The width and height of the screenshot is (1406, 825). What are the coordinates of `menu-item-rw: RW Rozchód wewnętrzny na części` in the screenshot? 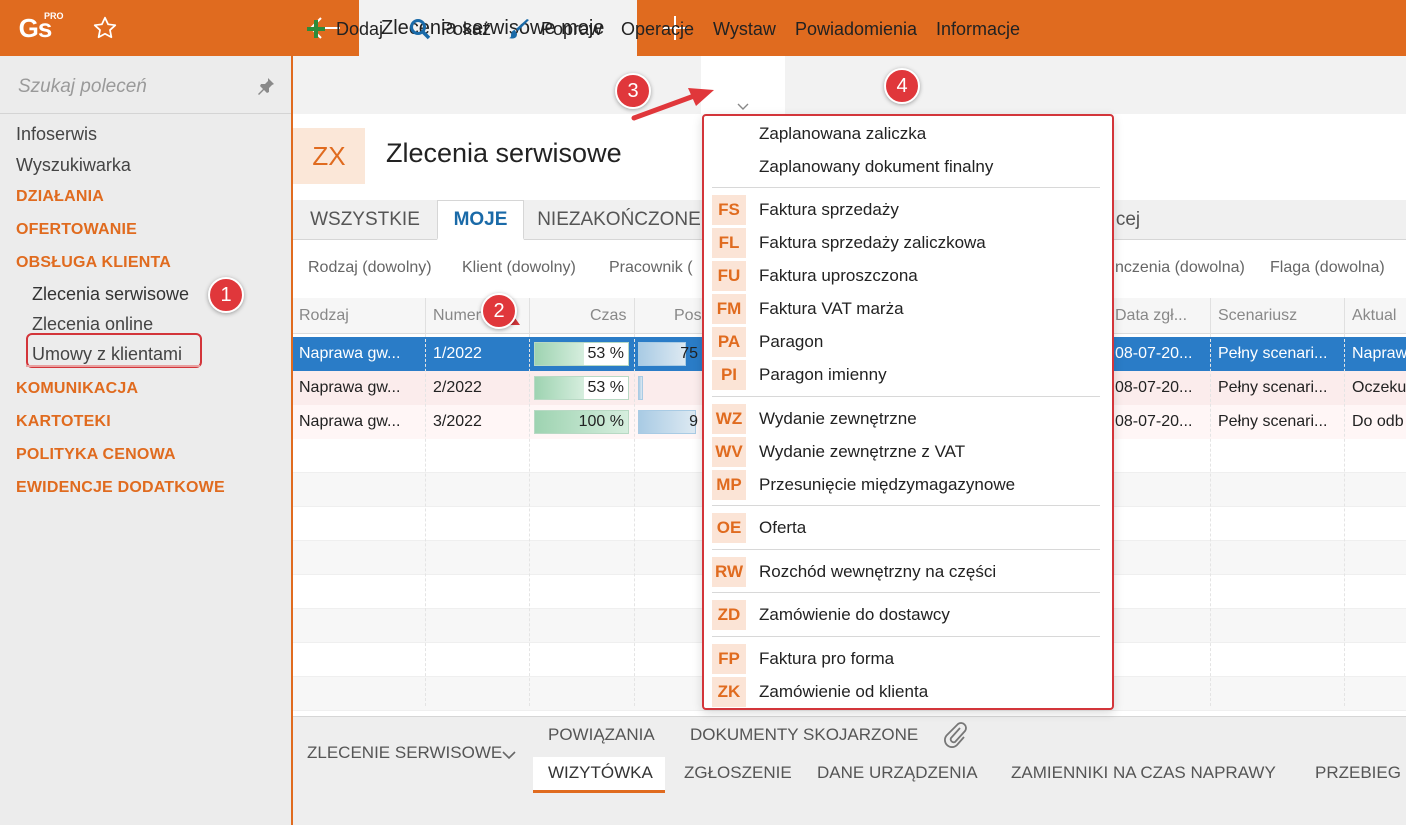 It's located at (908, 572).